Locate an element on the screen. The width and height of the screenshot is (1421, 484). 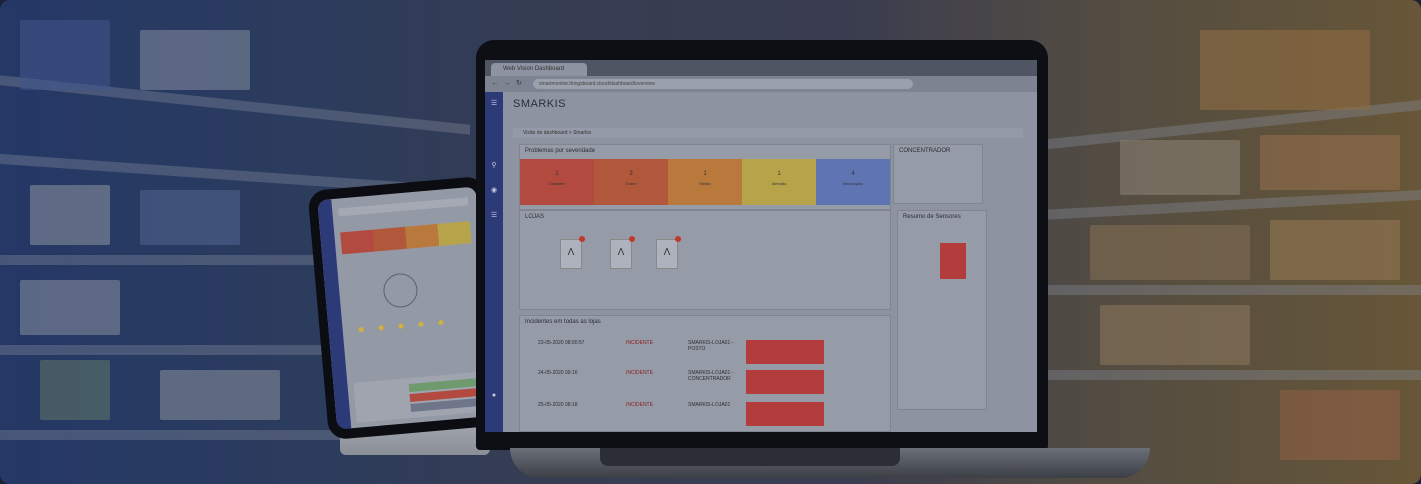
phone-screen is located at coordinates (406, 308).